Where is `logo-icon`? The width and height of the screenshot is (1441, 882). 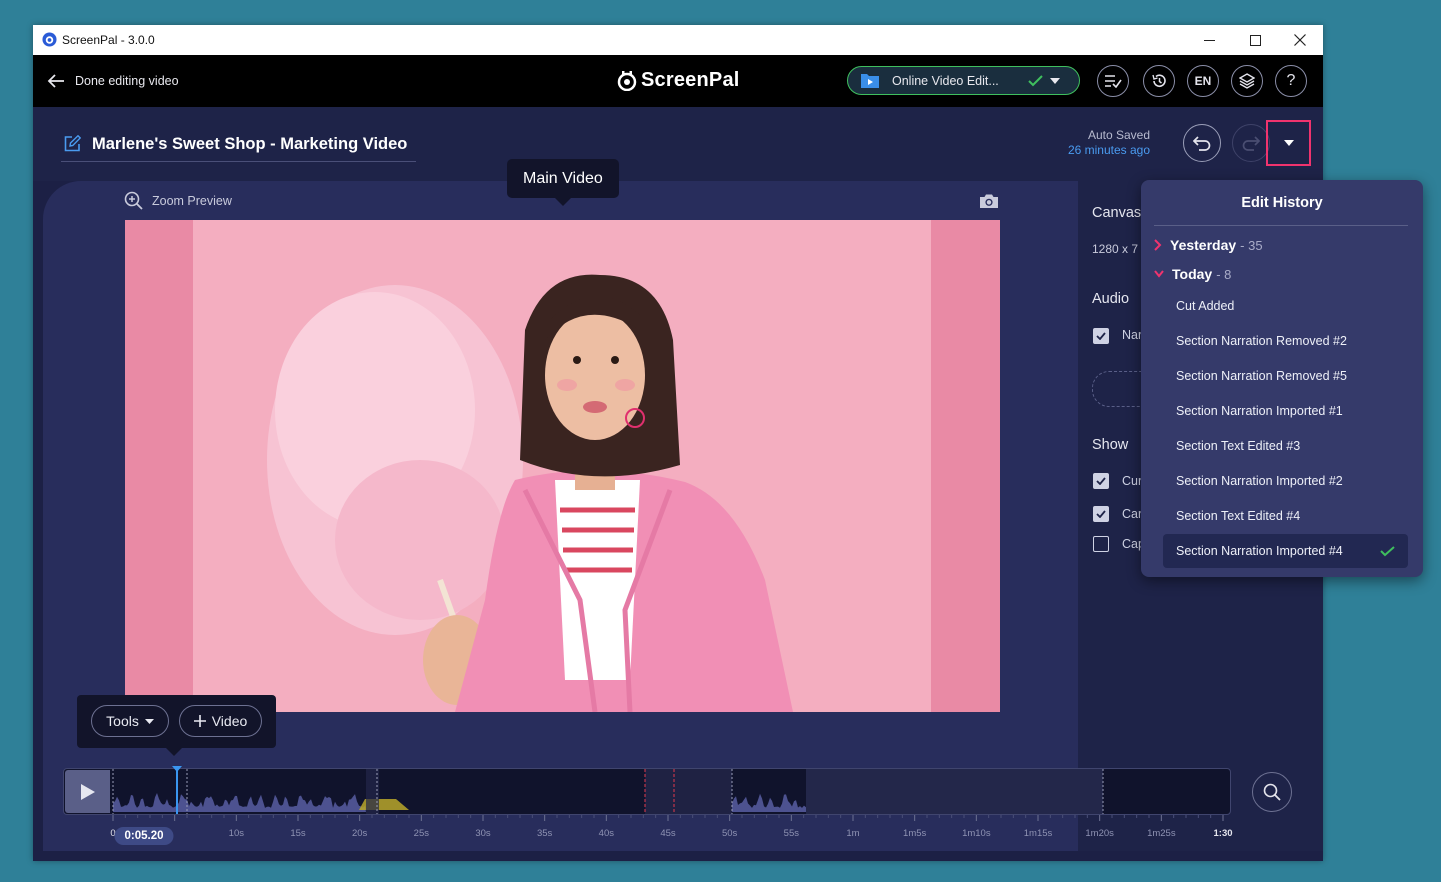 logo-icon is located at coordinates (627, 80).